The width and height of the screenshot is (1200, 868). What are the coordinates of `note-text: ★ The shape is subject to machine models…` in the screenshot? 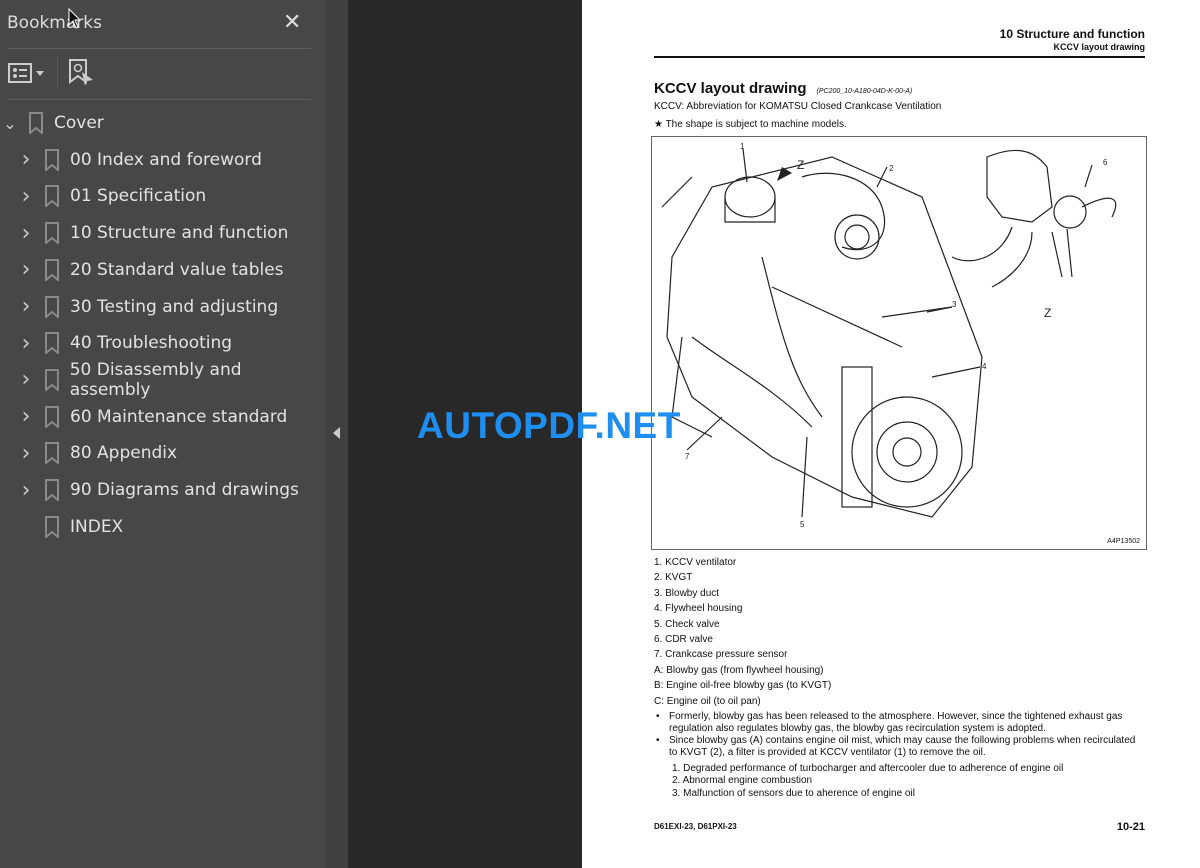 It's located at (750, 124).